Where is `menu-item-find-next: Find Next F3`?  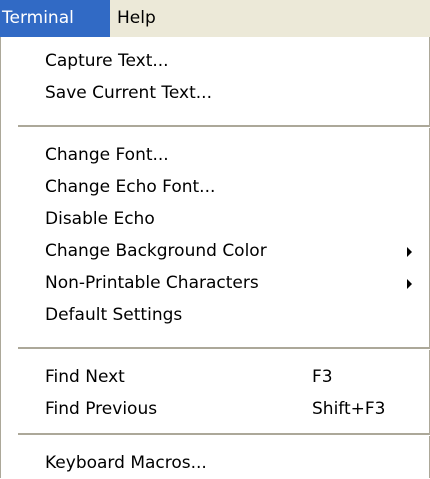
menu-item-find-next: Find Next F3 is located at coordinates (215, 377).